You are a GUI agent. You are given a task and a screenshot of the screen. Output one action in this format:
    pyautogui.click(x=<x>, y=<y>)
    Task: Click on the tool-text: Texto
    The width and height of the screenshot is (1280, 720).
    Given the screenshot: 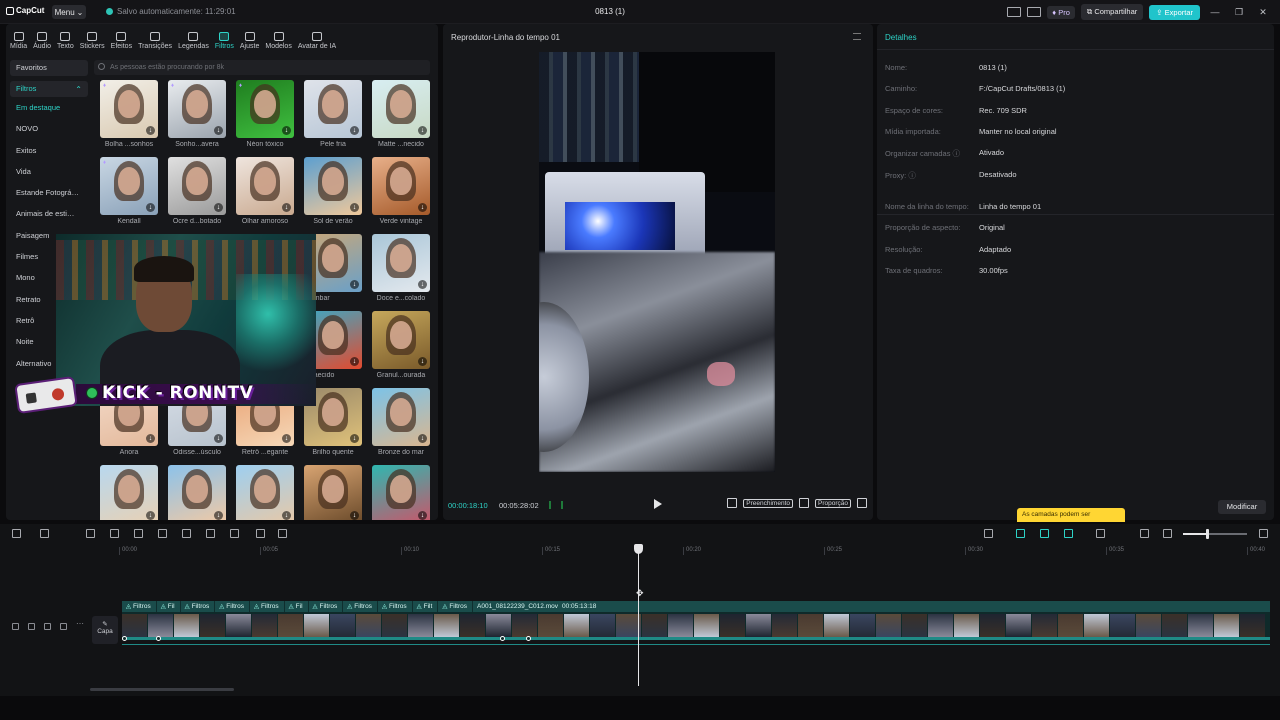 What is the action you would take?
    pyautogui.click(x=65, y=42)
    